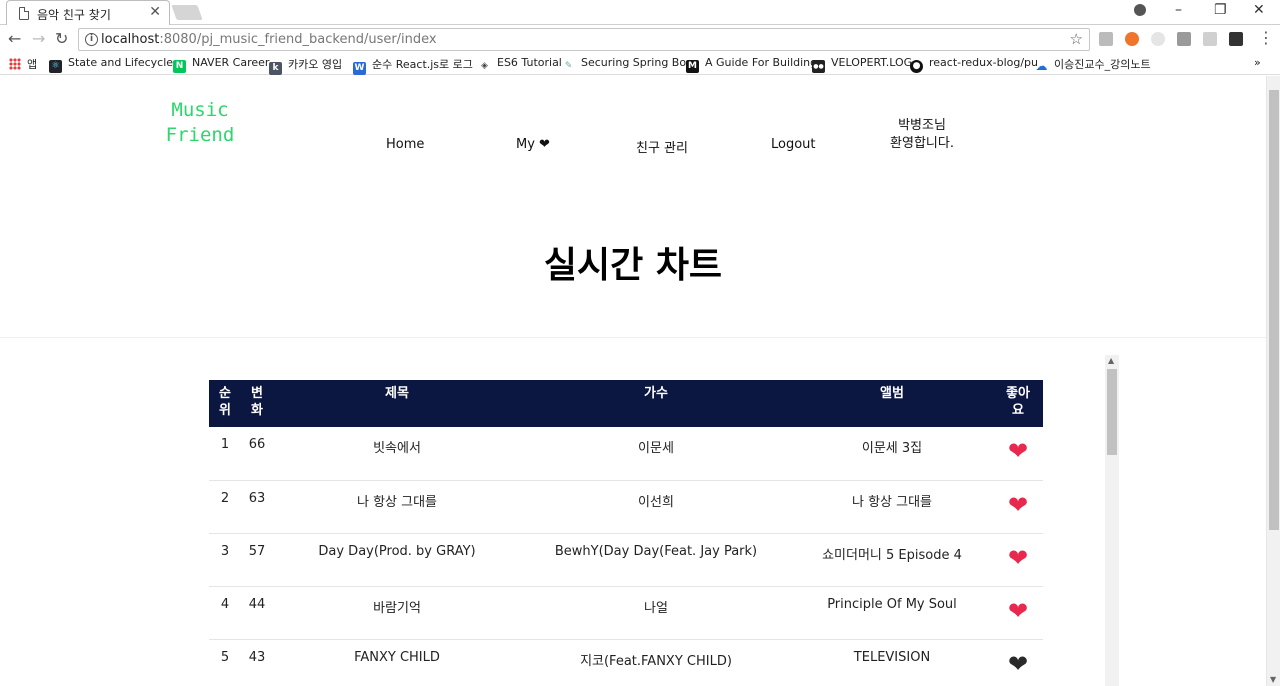 The image size is (1280, 686). What do you see at coordinates (922, 125) in the screenshot?
I see `welcome-line-1: 박병조님` at bounding box center [922, 125].